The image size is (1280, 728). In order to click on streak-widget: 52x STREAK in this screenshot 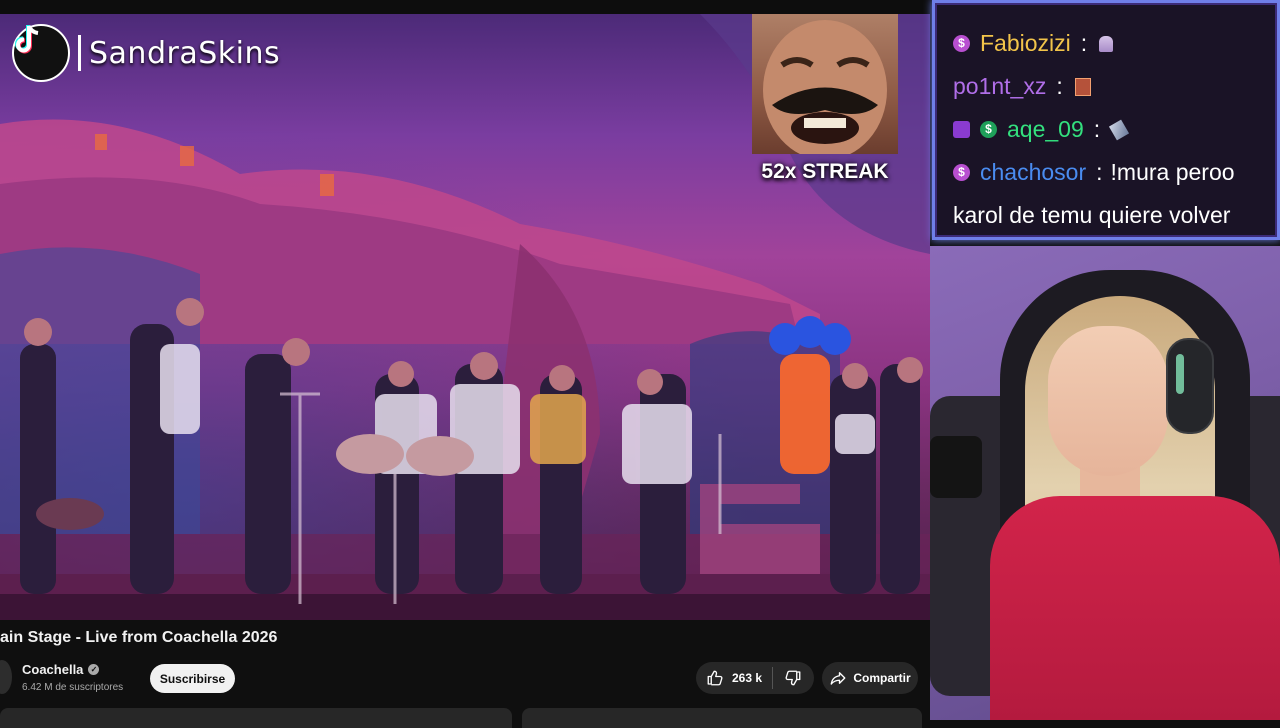, I will do `click(825, 99)`.